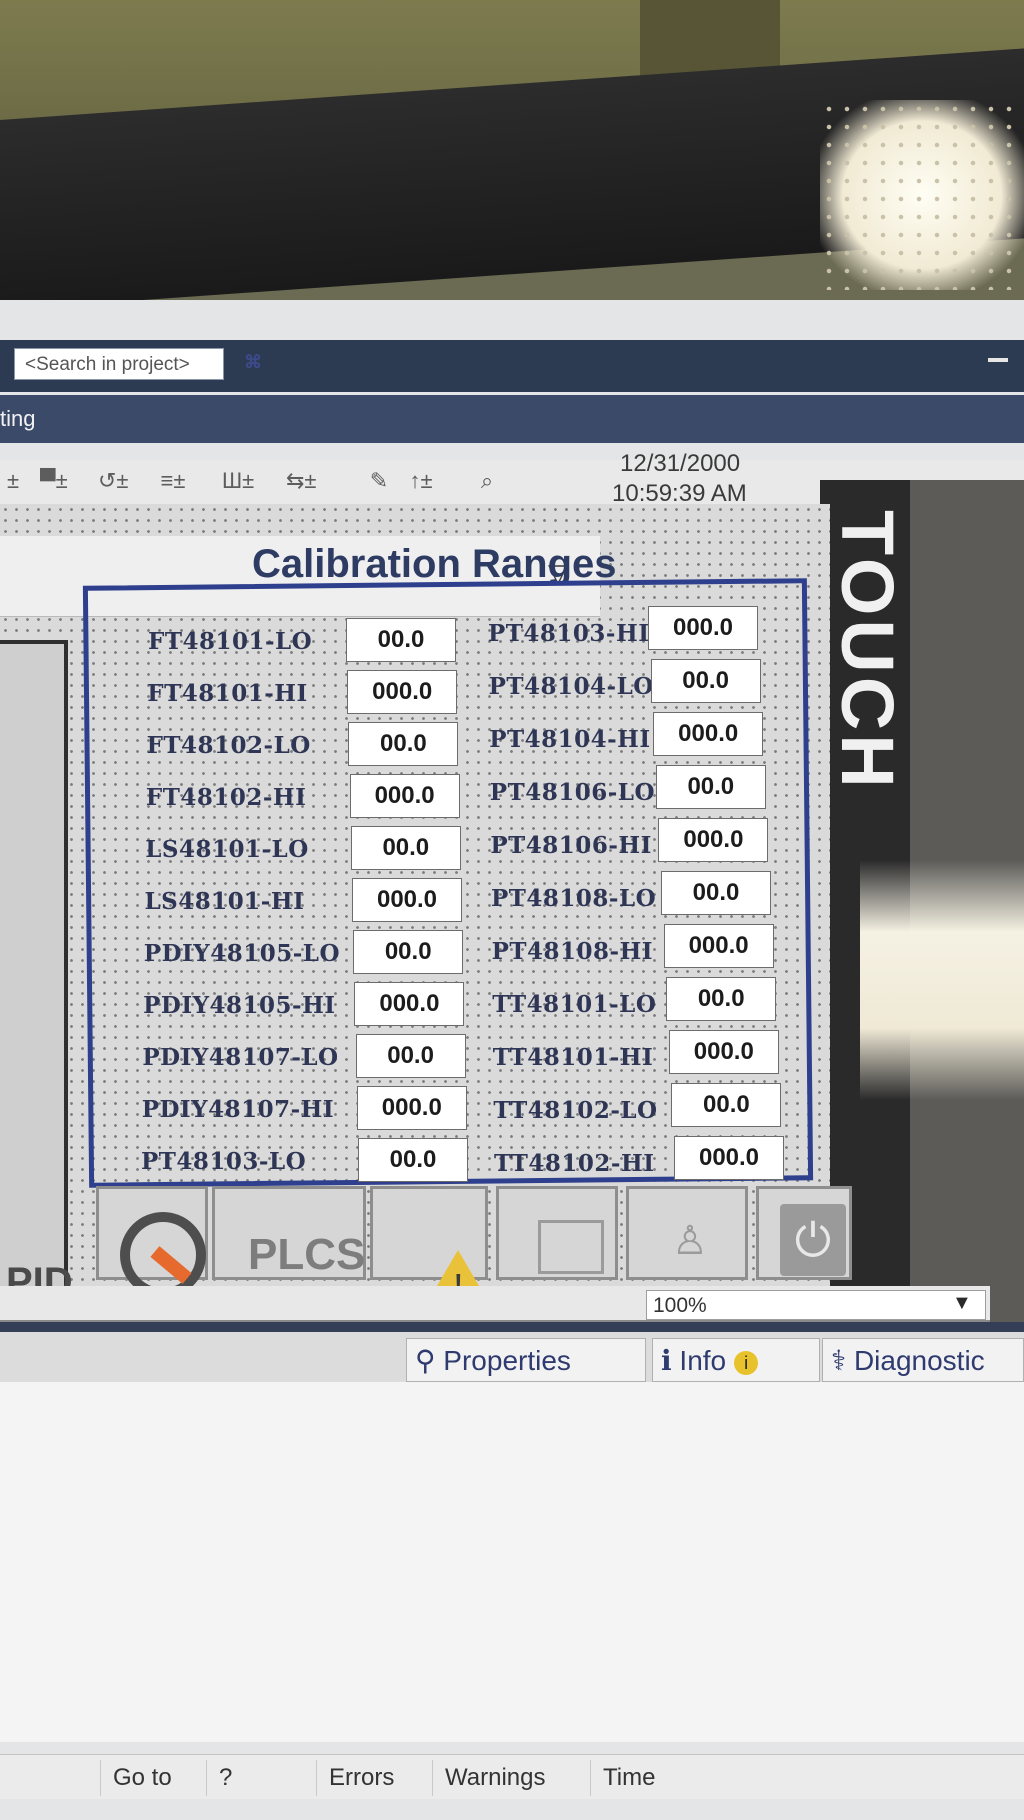 The image size is (1024, 1820). What do you see at coordinates (13, 481) in the screenshot?
I see `align-icon: ±` at bounding box center [13, 481].